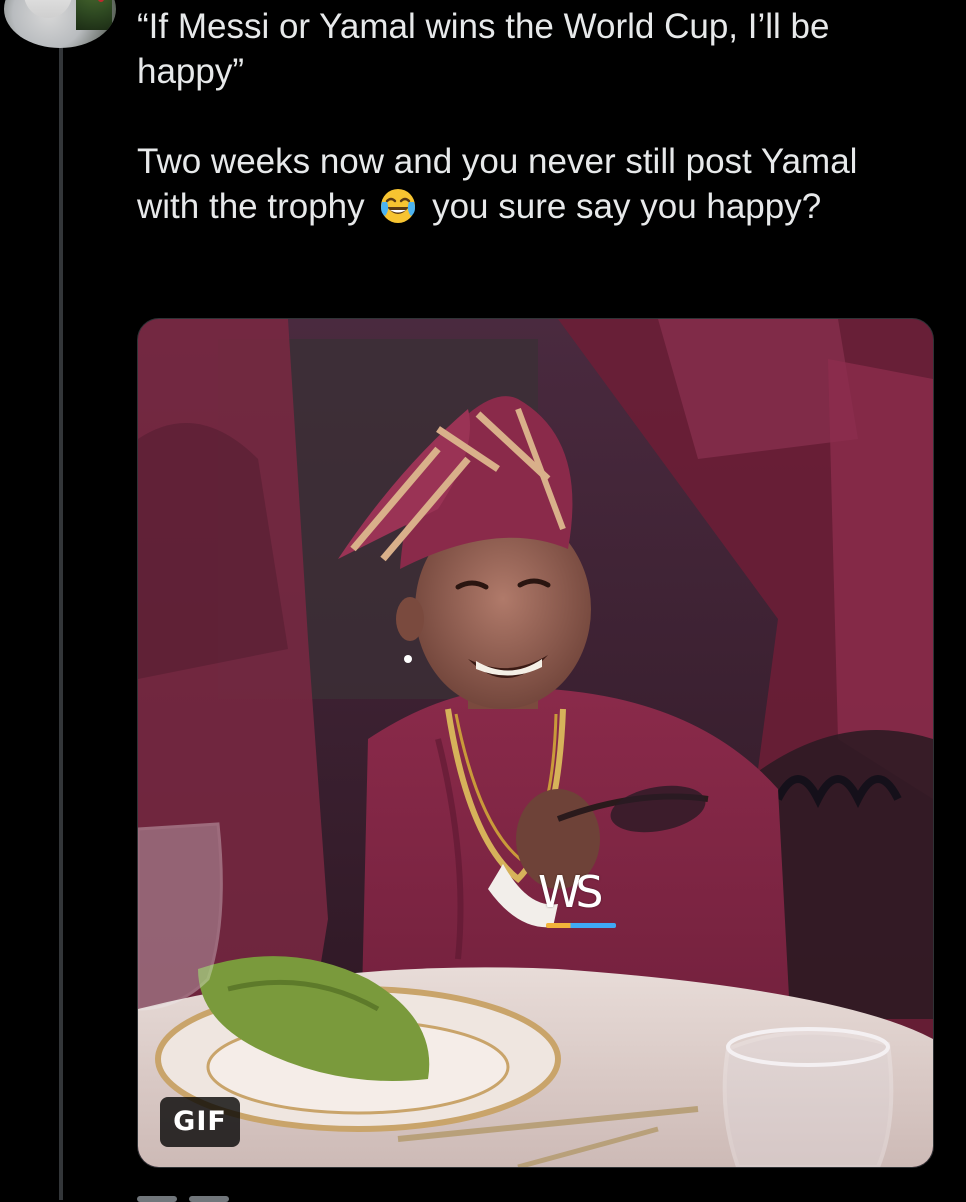  Describe the element at coordinates (60, 24) in the screenshot. I see `avatar` at that location.